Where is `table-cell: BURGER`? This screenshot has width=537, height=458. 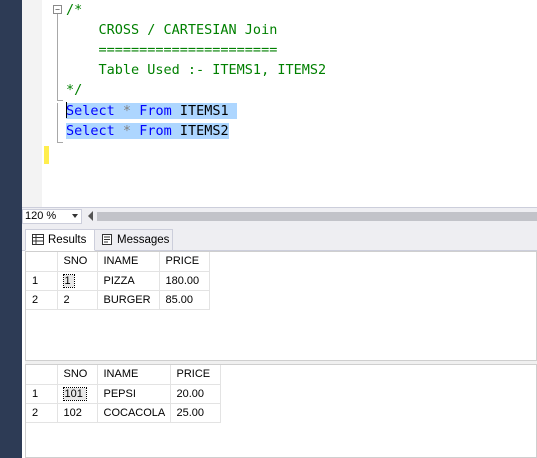
table-cell: BURGER is located at coordinates (128, 300).